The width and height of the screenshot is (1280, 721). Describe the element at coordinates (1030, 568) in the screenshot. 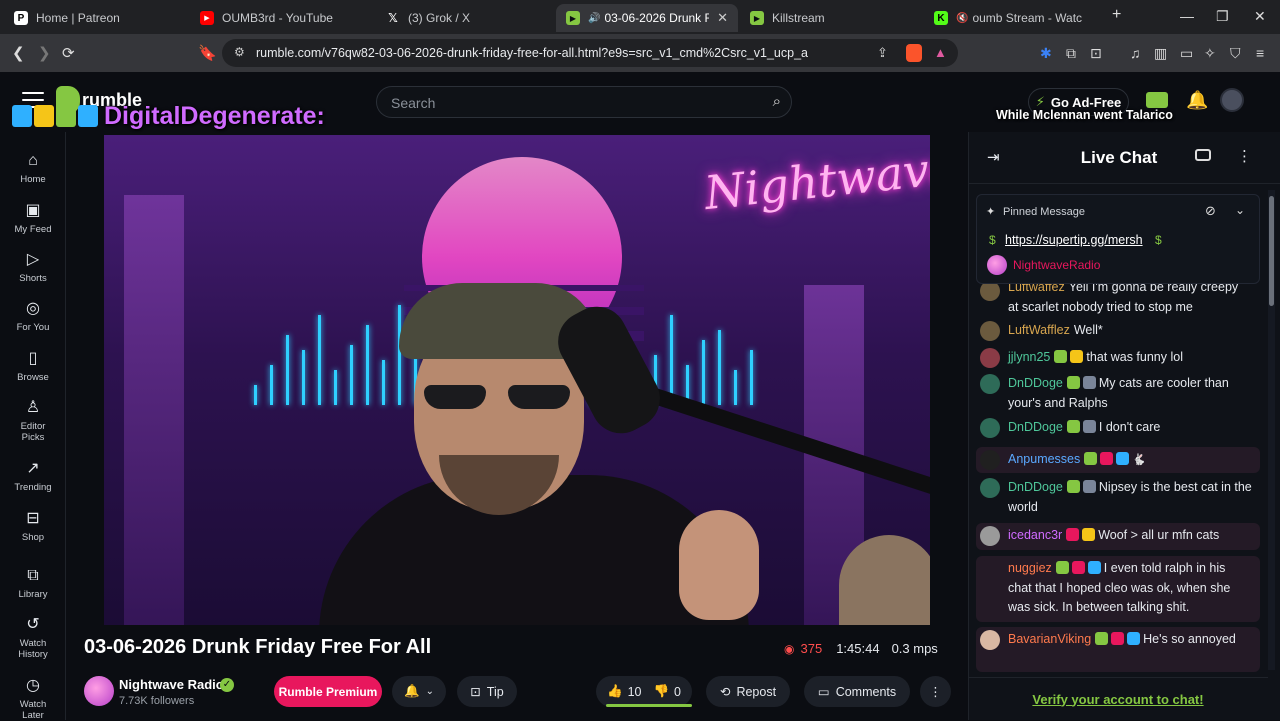

I see `chat-username: nuggiez` at that location.